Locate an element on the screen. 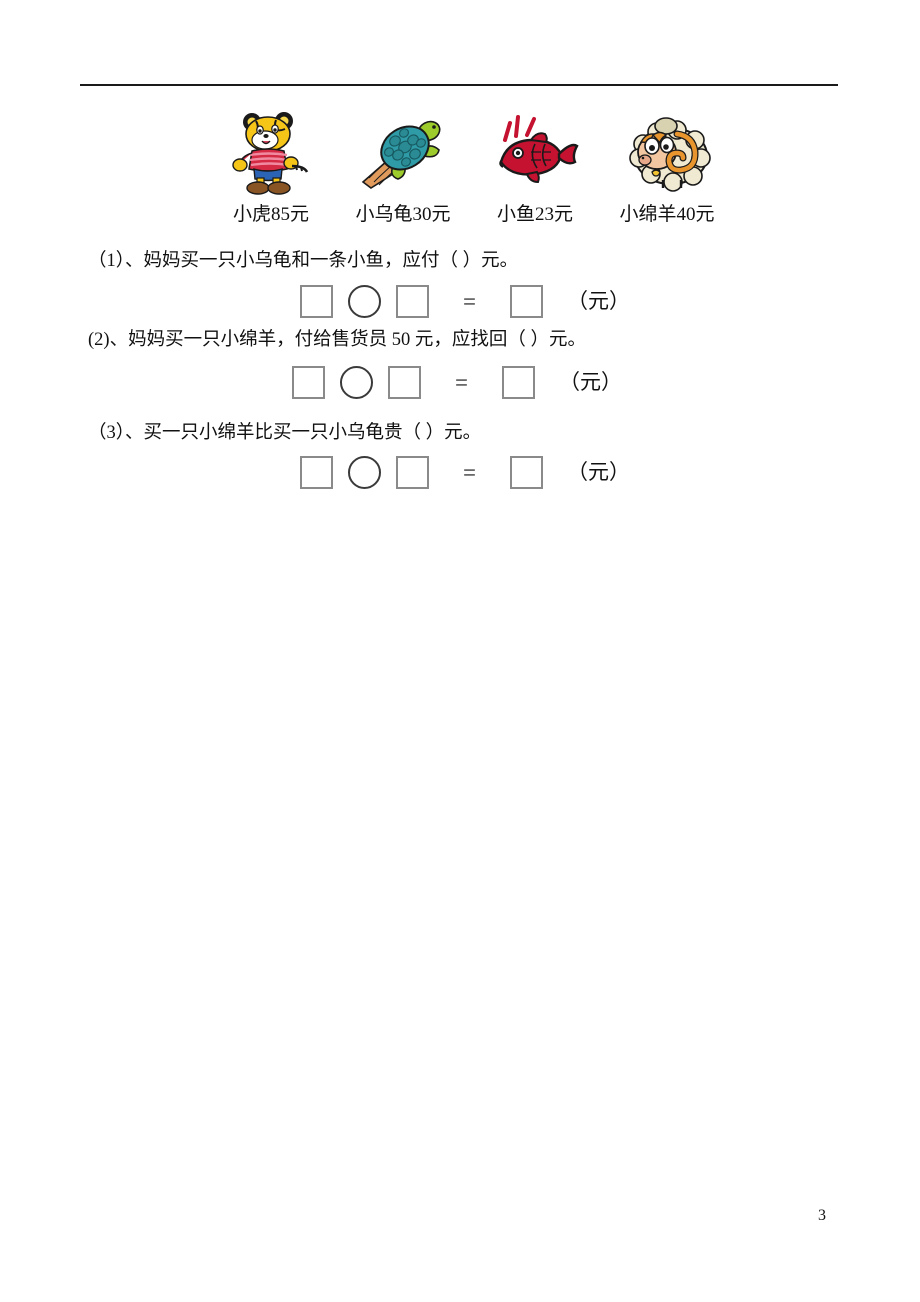 The height and width of the screenshot is (1302, 920). question-1-answer-row: = （元） is located at coordinates (465, 301).